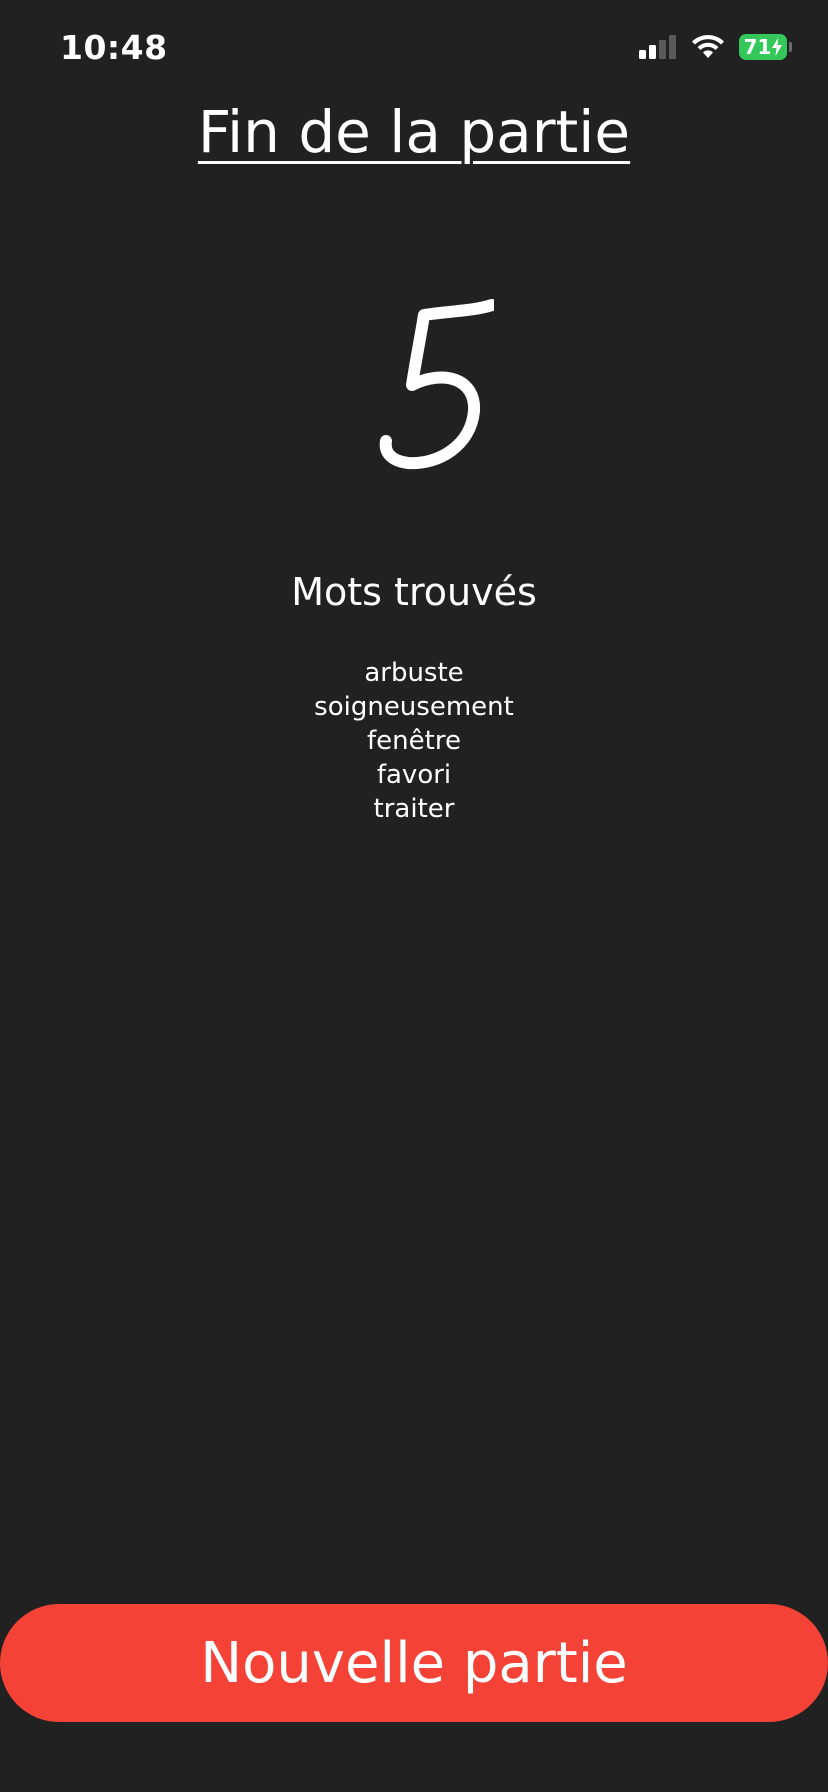 The image size is (828, 1792). What do you see at coordinates (790, 47) in the screenshot?
I see `battery-cap` at bounding box center [790, 47].